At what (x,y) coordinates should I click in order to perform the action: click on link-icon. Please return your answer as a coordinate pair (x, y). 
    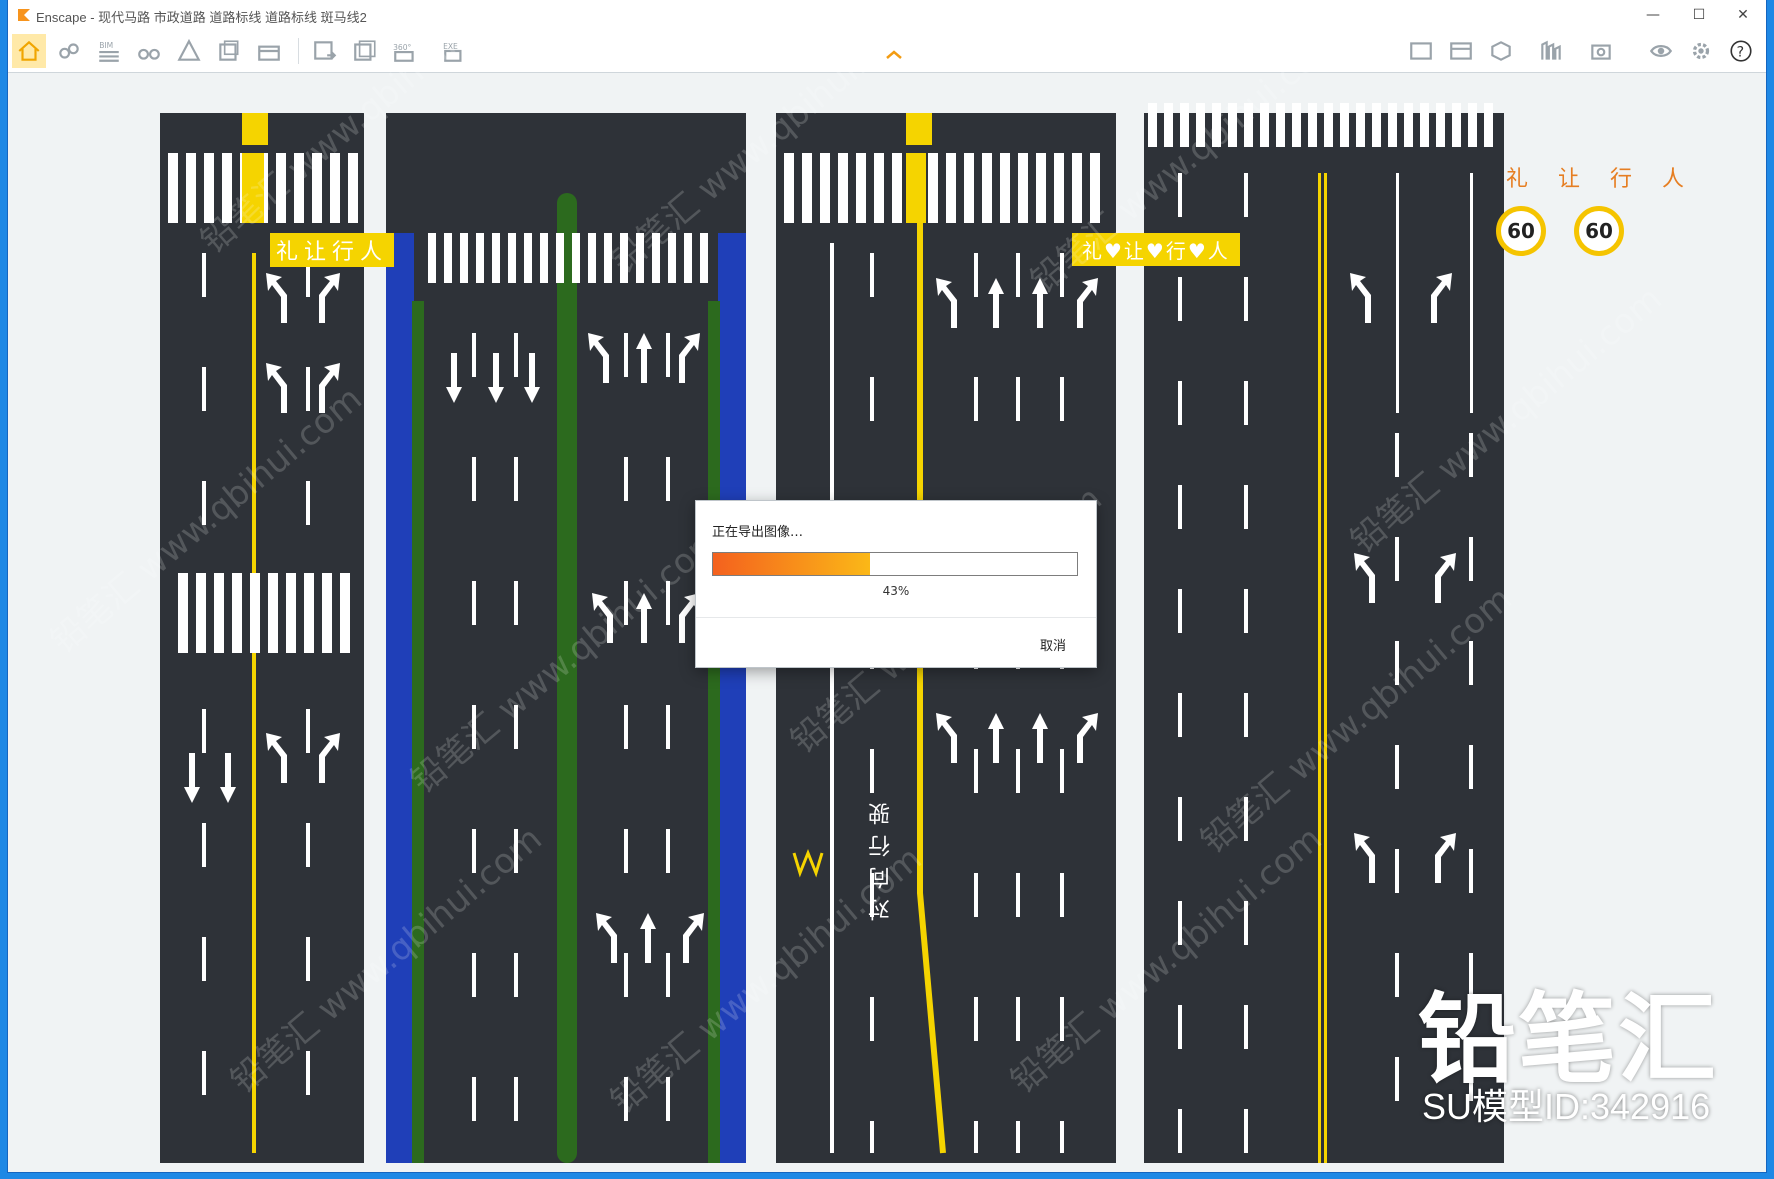
    Looking at the image, I should click on (69, 51).